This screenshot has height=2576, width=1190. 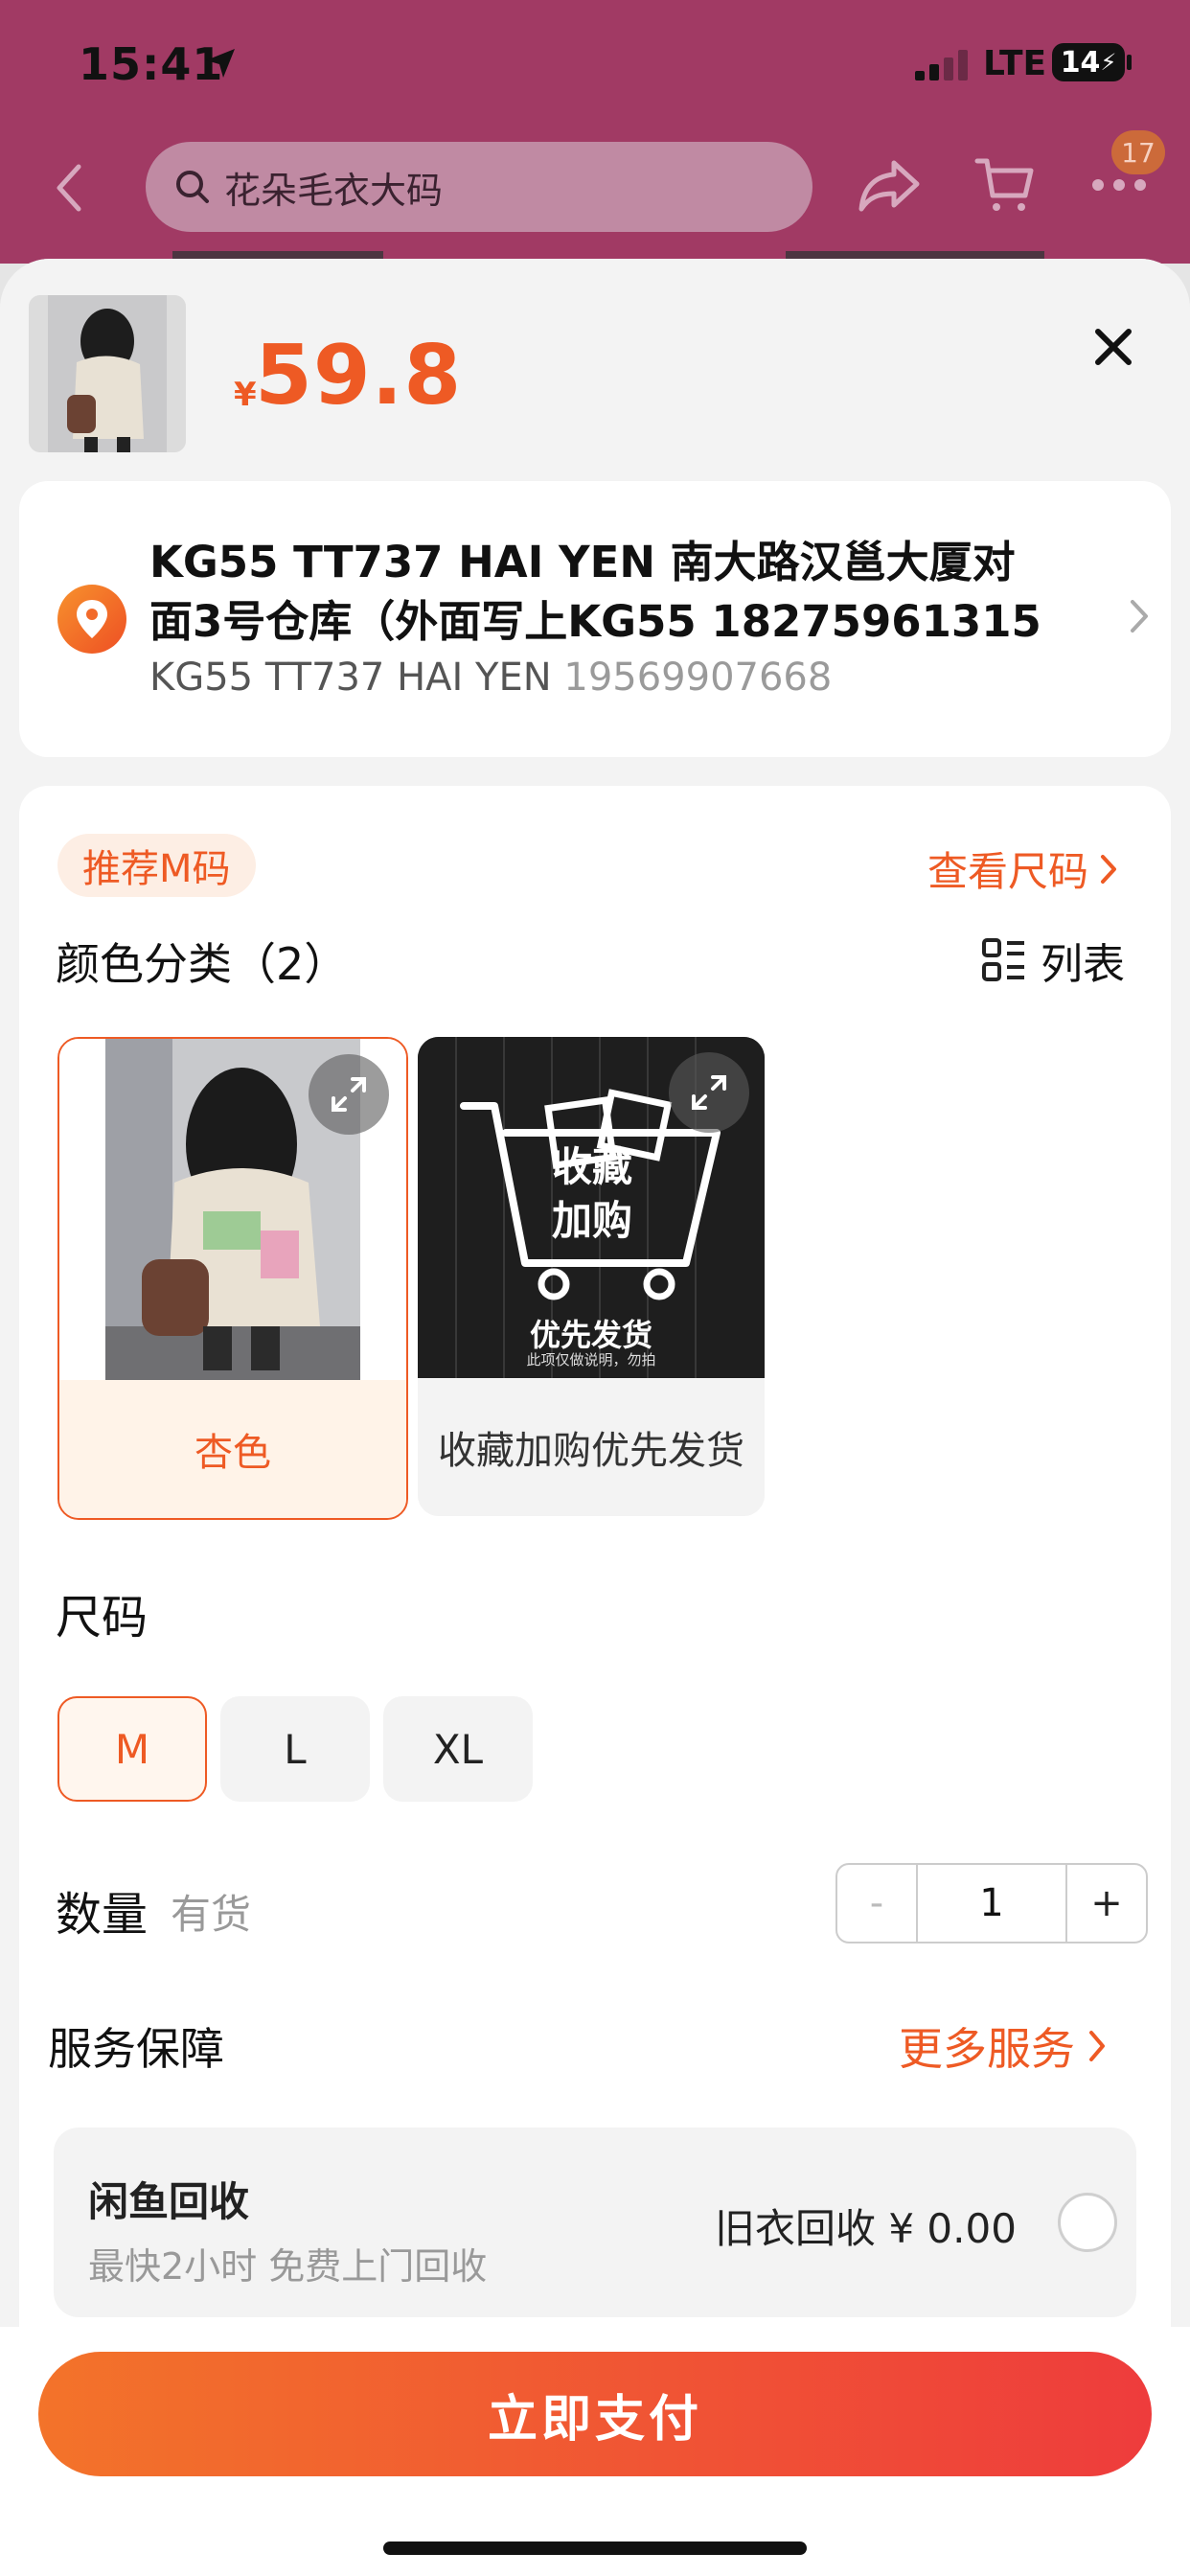 I want to click on recycle-radio, so click(x=1088, y=2222).